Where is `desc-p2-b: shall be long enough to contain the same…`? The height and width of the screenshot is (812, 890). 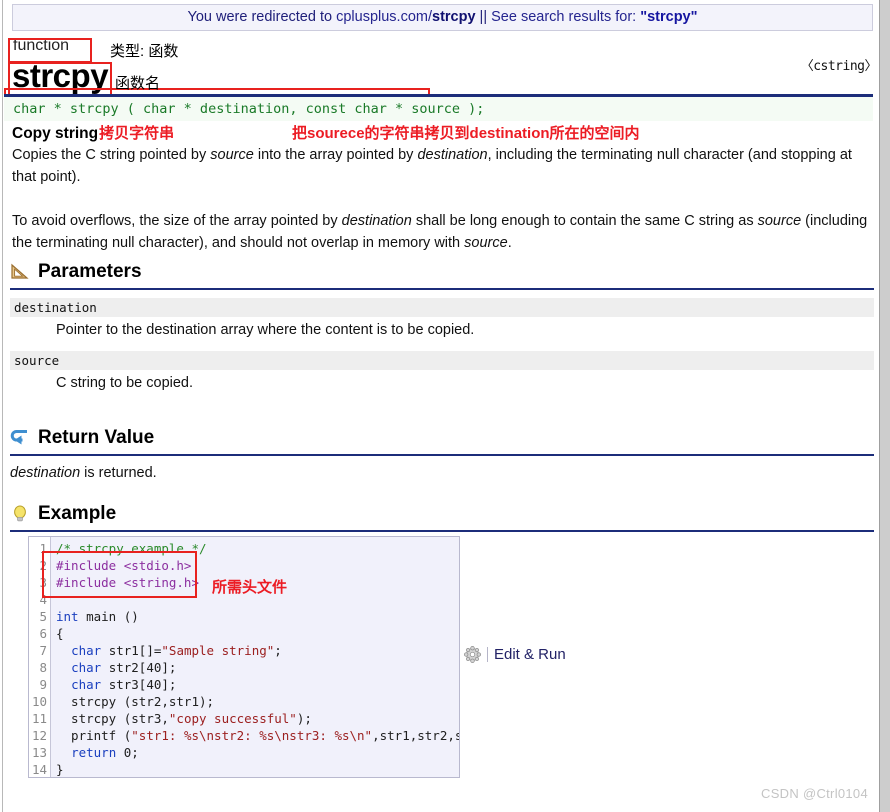
desc-p2-b: shall be long enough to contain the same… is located at coordinates (584, 221).